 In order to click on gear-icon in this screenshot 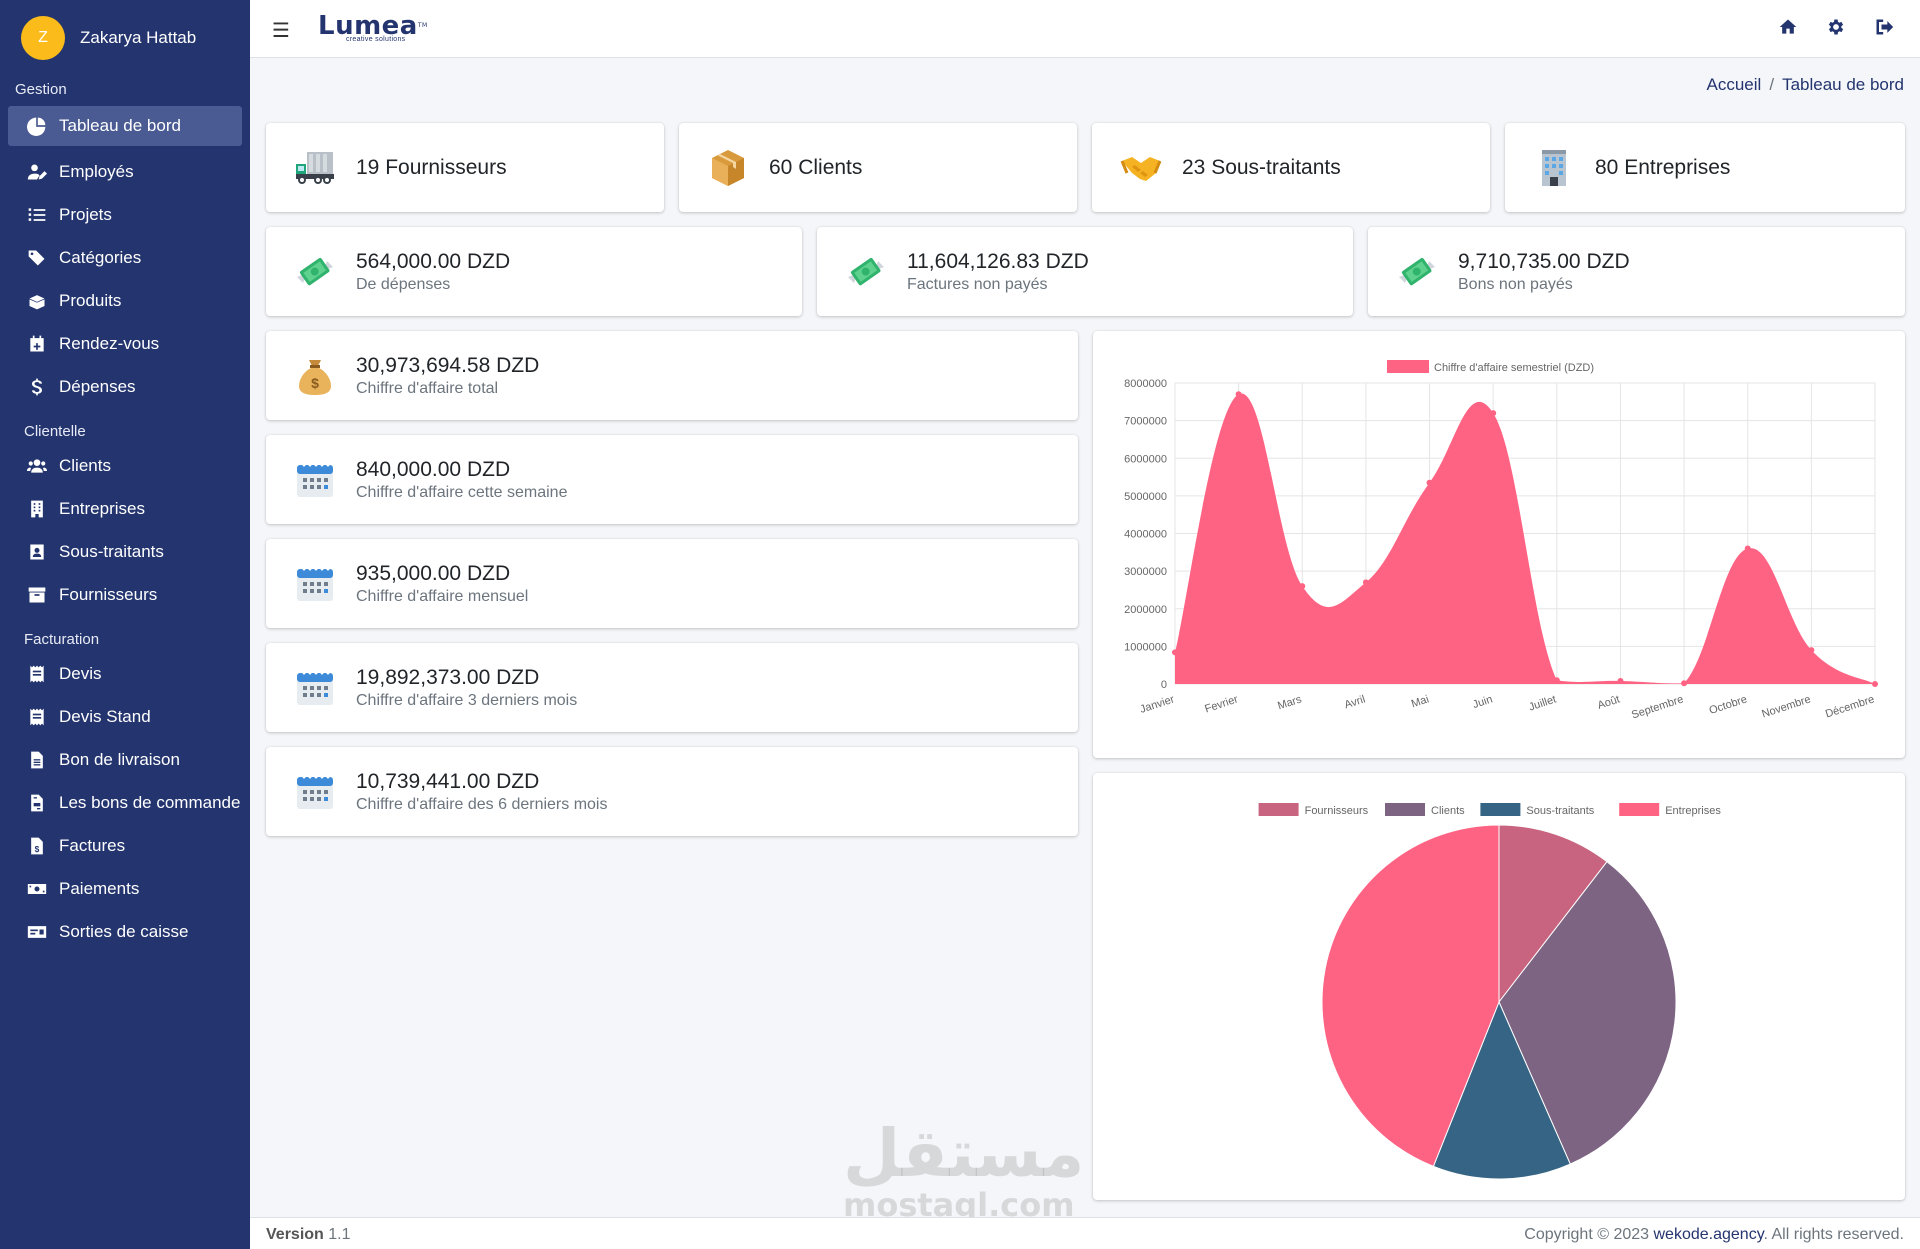, I will do `click(1838, 28)`.